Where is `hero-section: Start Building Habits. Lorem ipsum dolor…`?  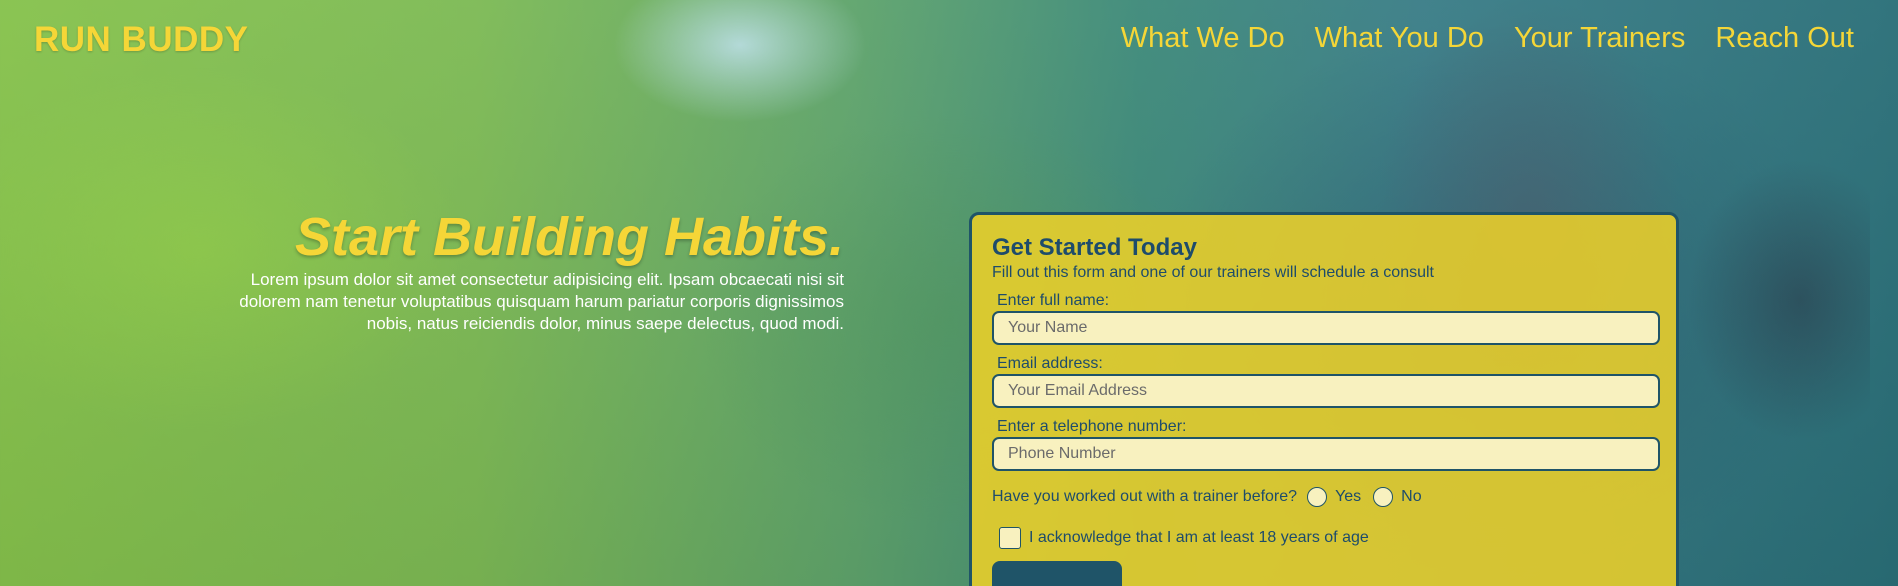
hero-section: Start Building Habits. Lorem ipsum dolor… is located at coordinates (537, 271).